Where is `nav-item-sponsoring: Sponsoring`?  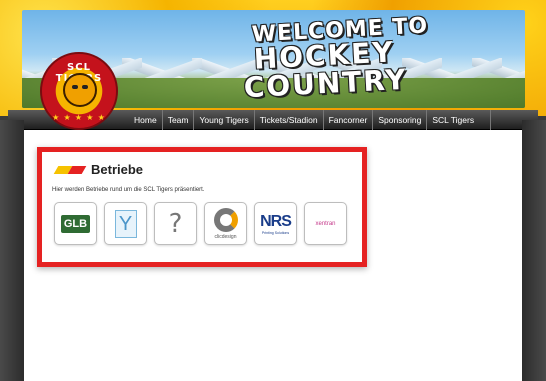 nav-item-sponsoring: Sponsoring is located at coordinates (400, 120).